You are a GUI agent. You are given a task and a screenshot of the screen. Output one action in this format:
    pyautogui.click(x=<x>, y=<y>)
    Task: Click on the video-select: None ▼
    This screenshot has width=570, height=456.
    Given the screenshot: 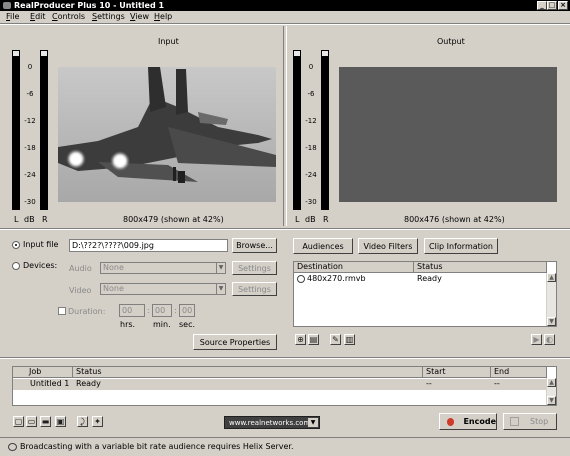 What is the action you would take?
    pyautogui.click(x=163, y=289)
    